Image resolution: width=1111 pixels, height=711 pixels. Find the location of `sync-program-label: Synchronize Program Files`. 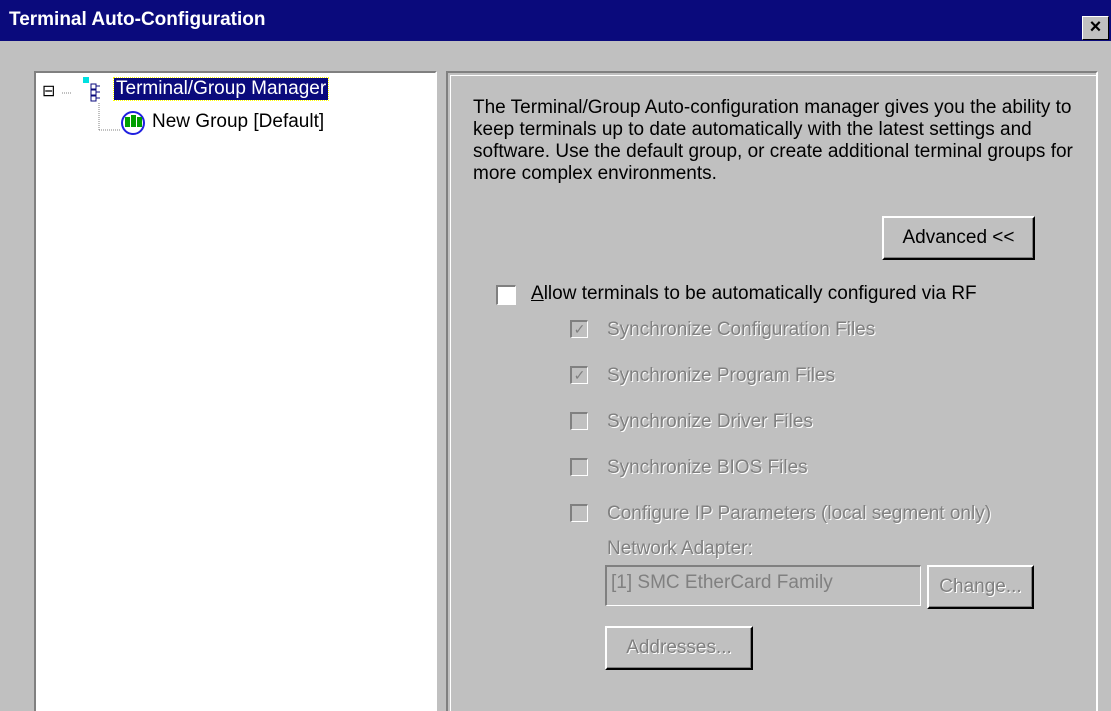

sync-program-label: Synchronize Program Files is located at coordinates (721, 375).